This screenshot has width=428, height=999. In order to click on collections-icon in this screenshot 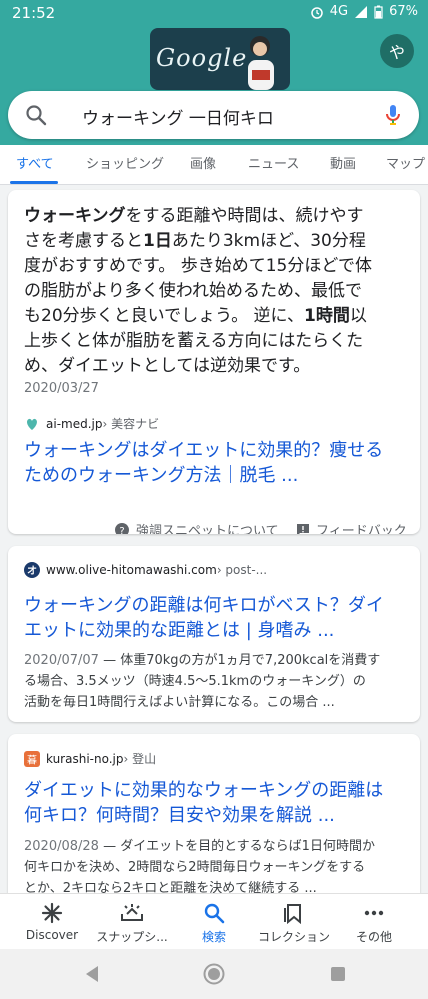, I will do `click(292, 914)`.